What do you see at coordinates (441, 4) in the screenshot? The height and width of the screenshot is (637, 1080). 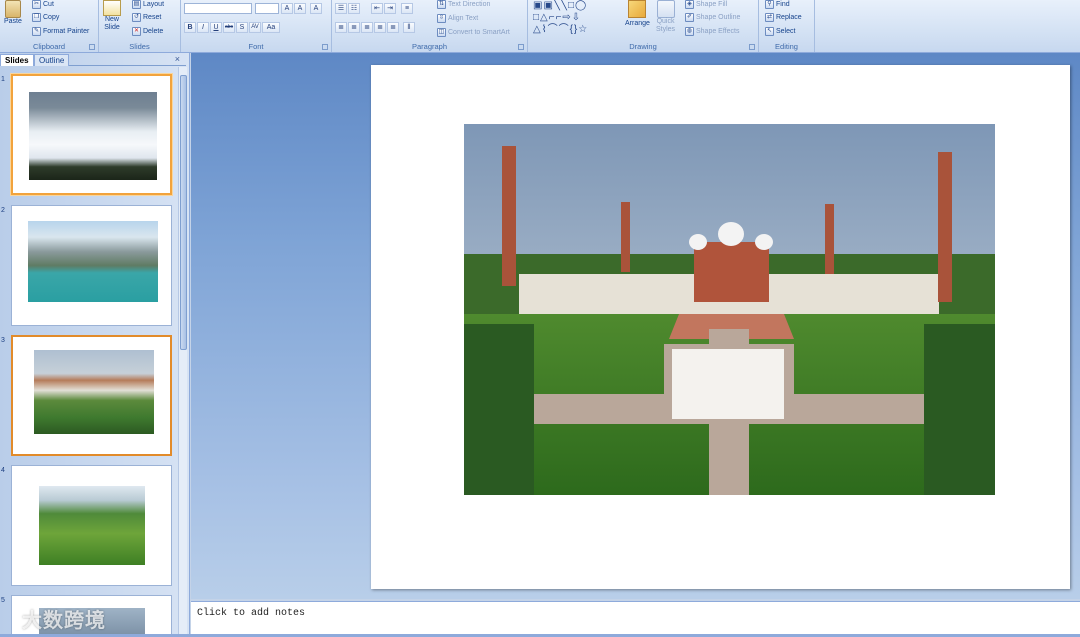 I see `text-direction-icon: ⇅` at bounding box center [441, 4].